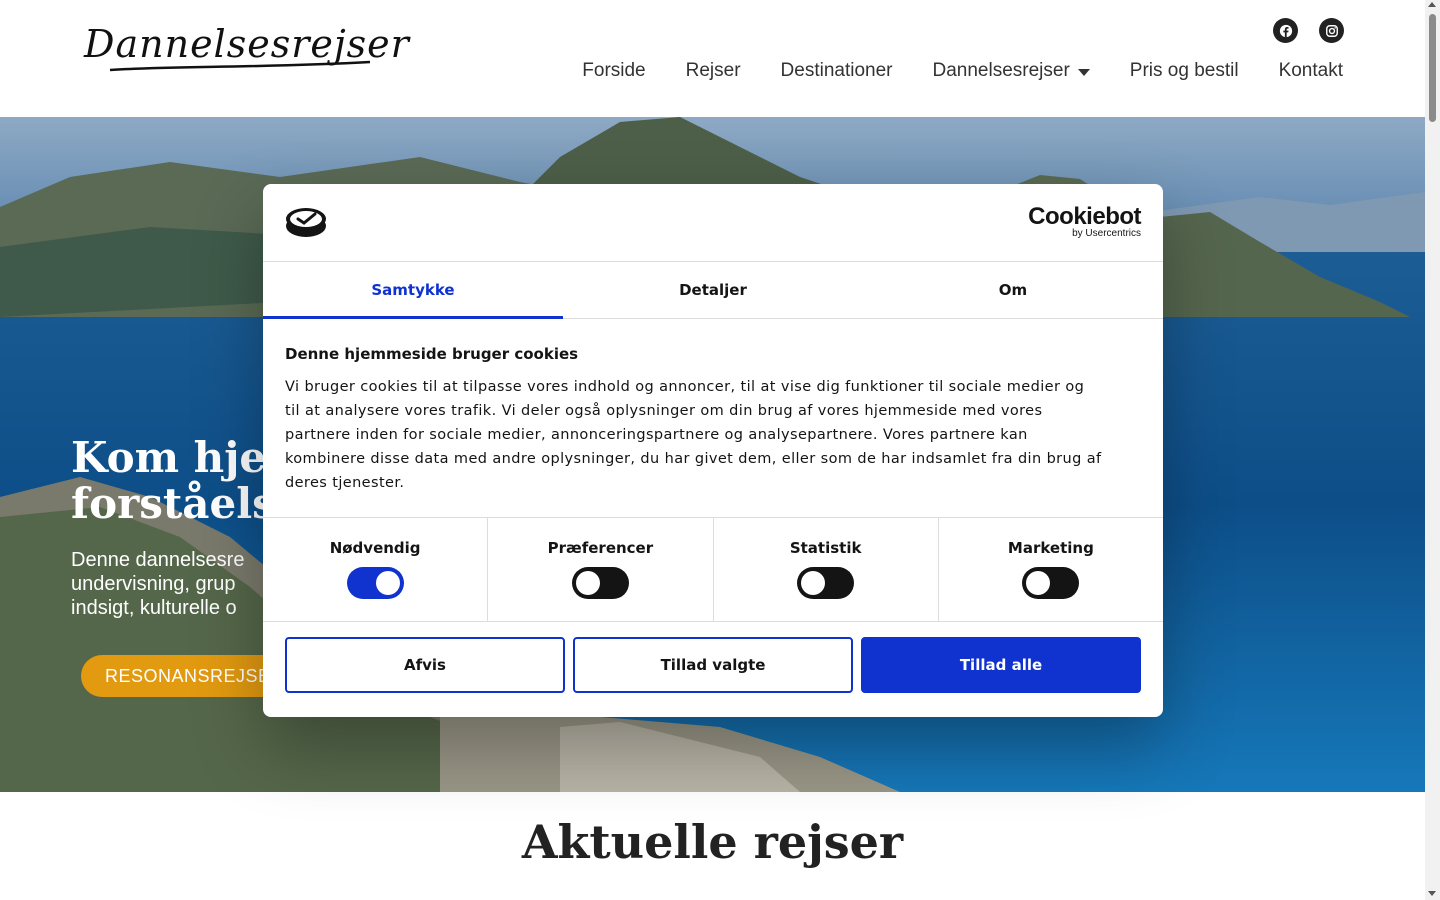 The height and width of the screenshot is (900, 1440). I want to click on nav-label: Dannelsesrejser, so click(1001, 70).